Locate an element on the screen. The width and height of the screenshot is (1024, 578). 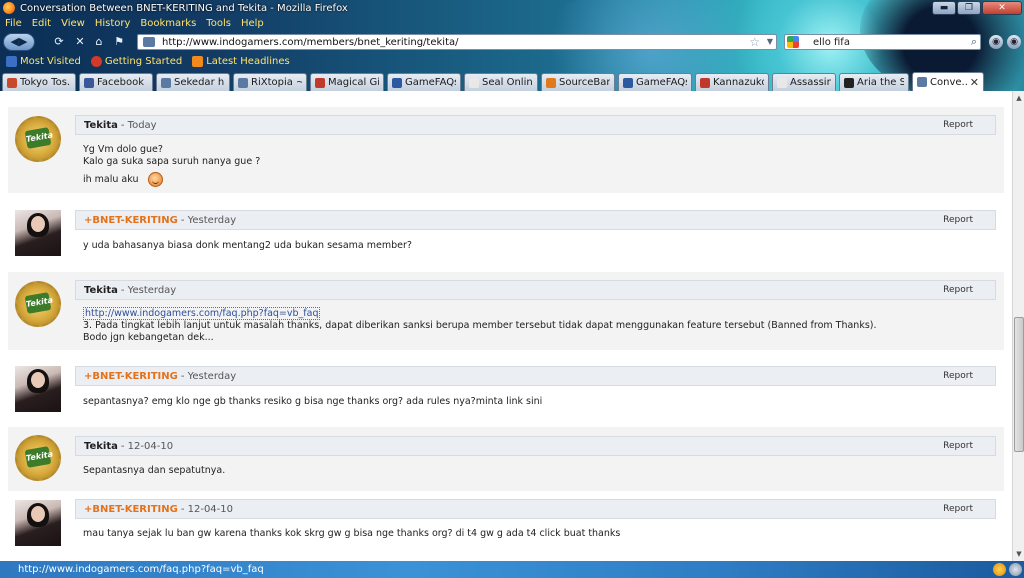
url-dropdown-icon: ▼ is located at coordinates (770, 42).